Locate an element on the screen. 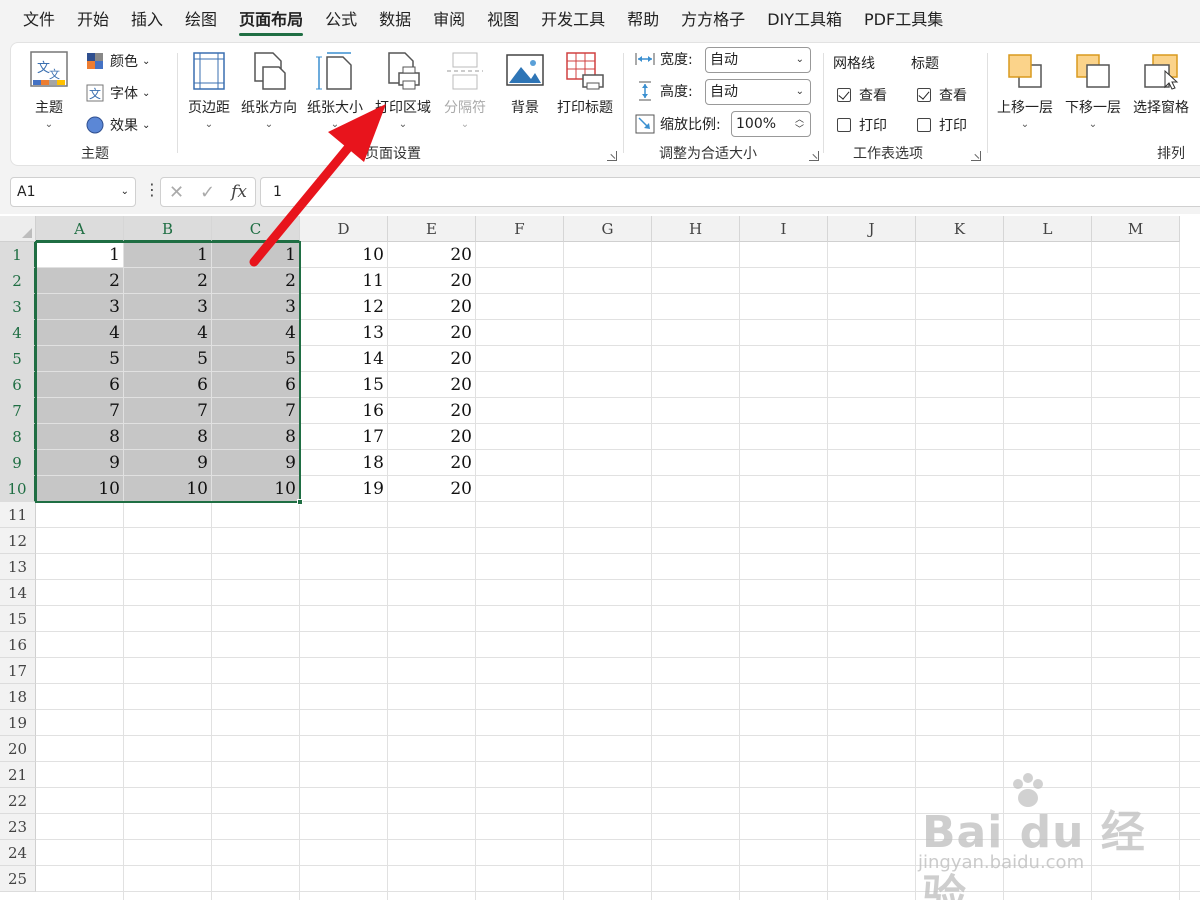  column-header-h: H is located at coordinates (696, 229).